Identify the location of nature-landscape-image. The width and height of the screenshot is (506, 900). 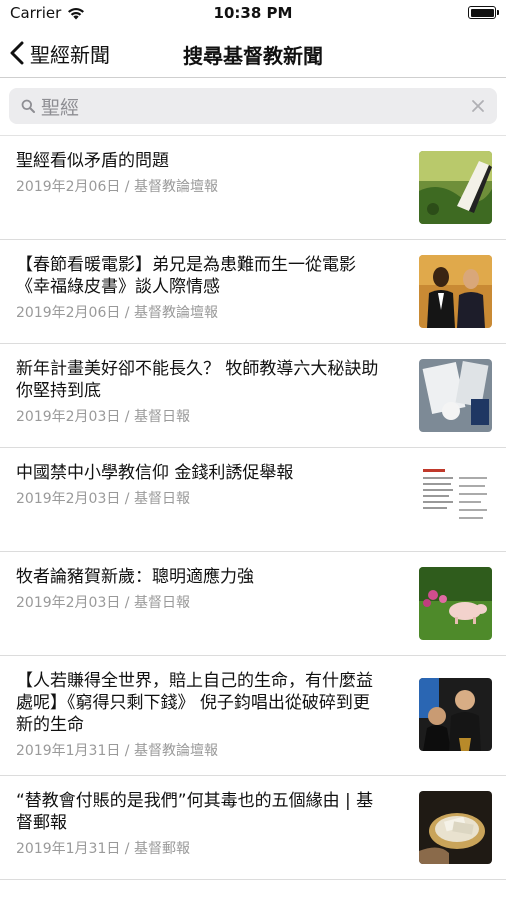
(455, 187).